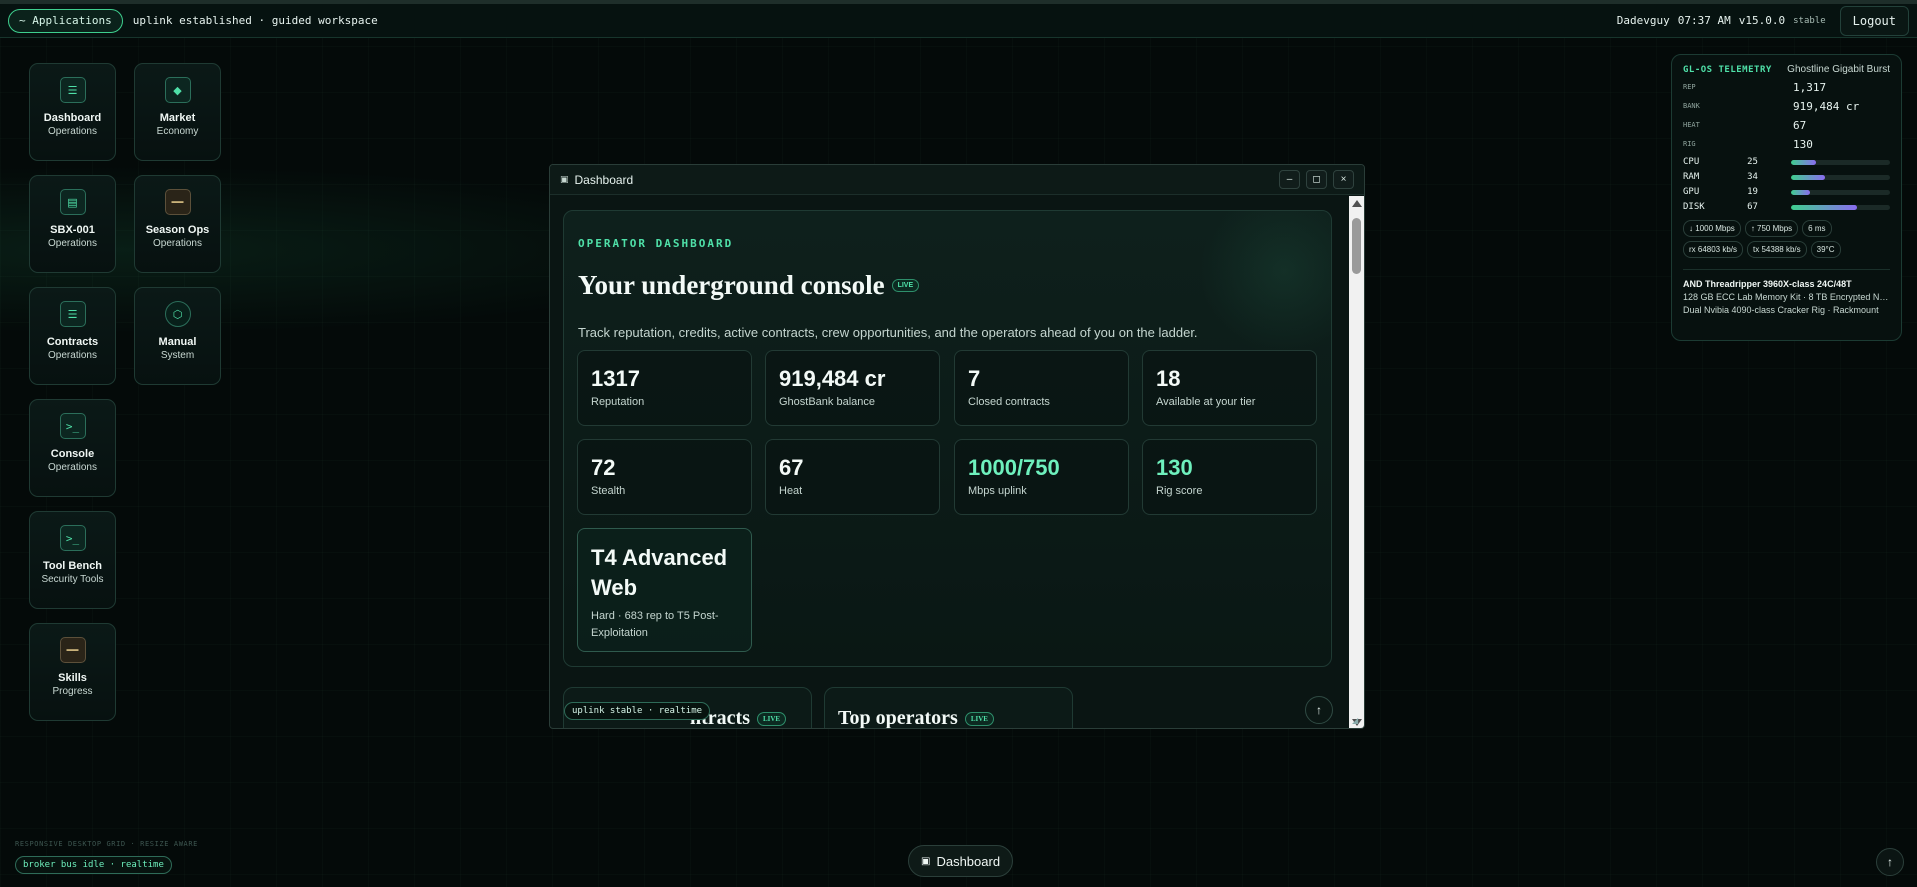 The image size is (1917, 887). Describe the element at coordinates (1041, 477) in the screenshot. I see `stat-uplink: 1000/750 Mbps uplink` at that location.